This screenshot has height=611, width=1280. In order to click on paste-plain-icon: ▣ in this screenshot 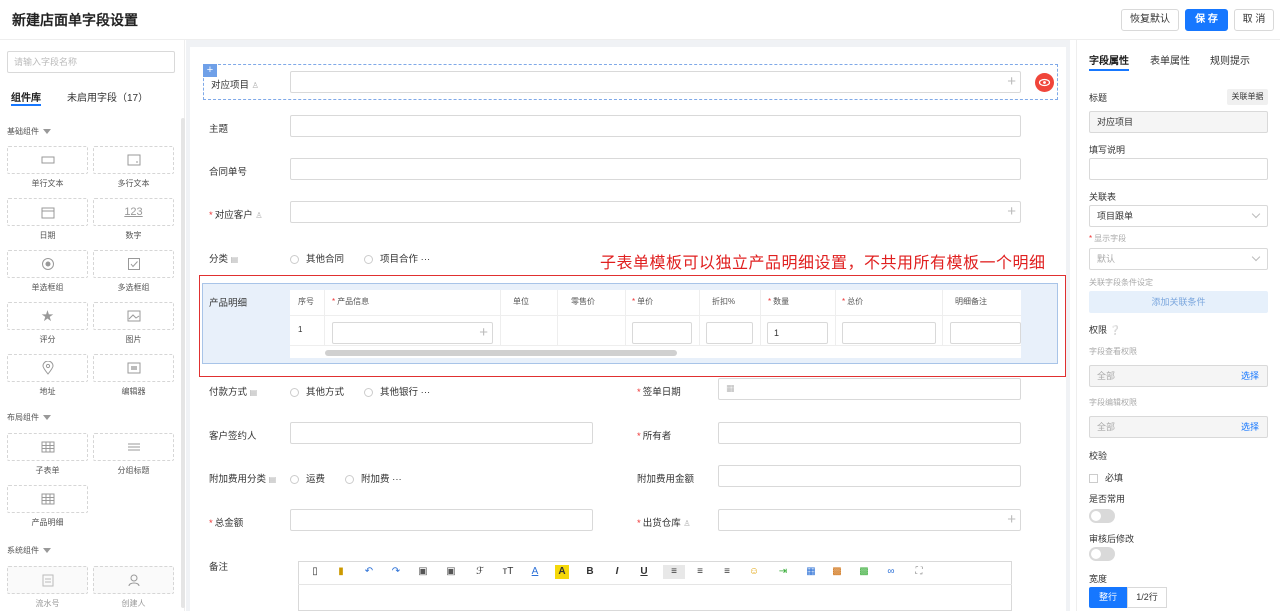, I will do `click(451, 572)`.